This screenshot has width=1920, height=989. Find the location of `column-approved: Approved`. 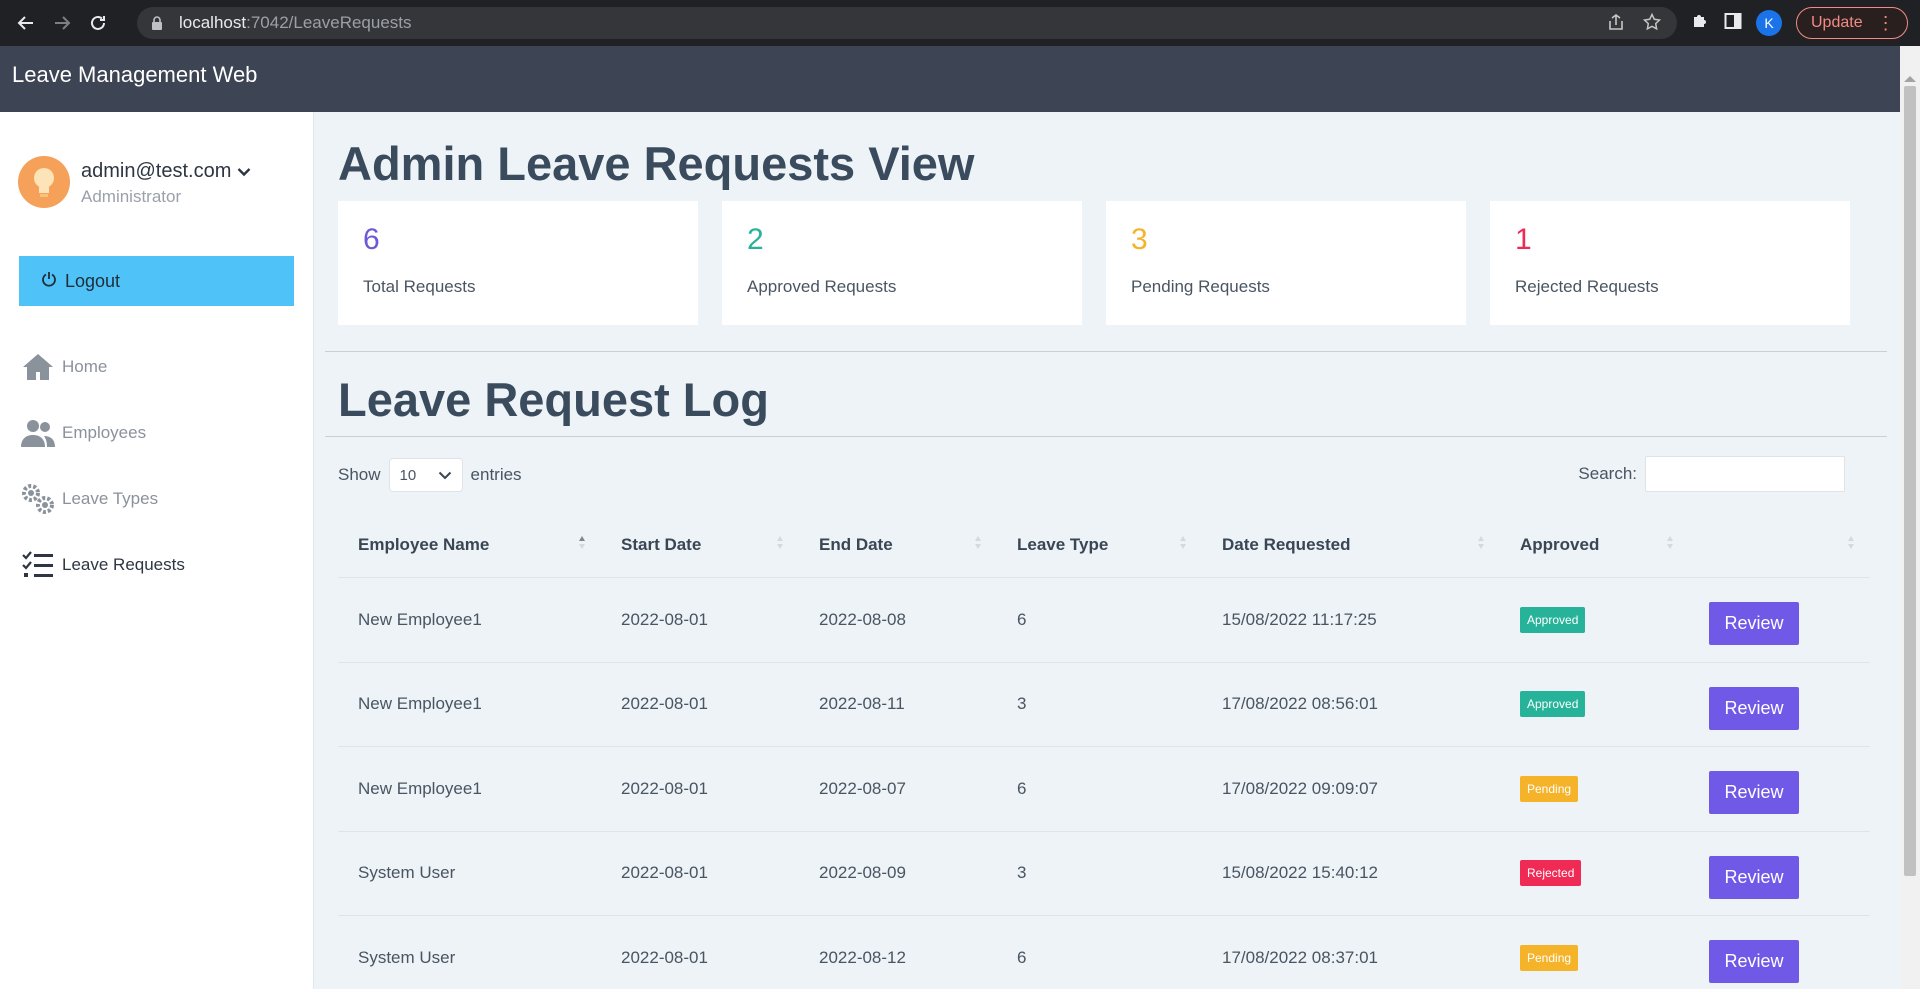

column-approved: Approved is located at coordinates (1594, 544).